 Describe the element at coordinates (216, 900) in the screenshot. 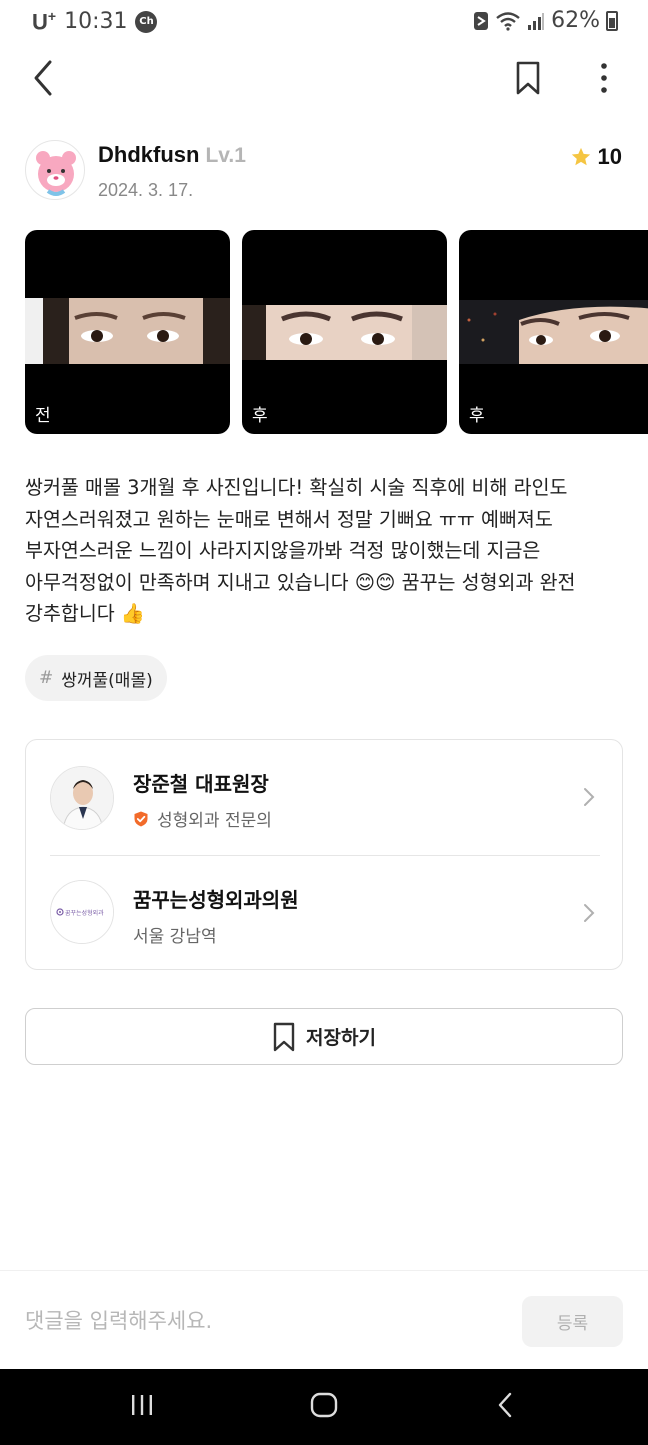

I see `clinic-name: 꿈꾸는성형외과의원` at that location.